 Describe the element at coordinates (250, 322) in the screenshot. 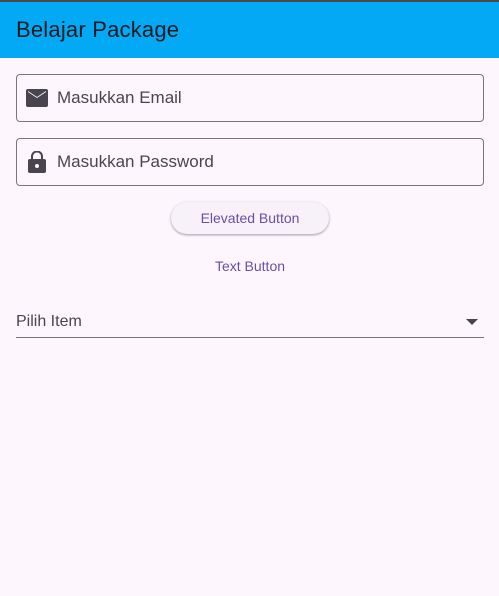

I see `item-dropdown: Pilih Item` at that location.